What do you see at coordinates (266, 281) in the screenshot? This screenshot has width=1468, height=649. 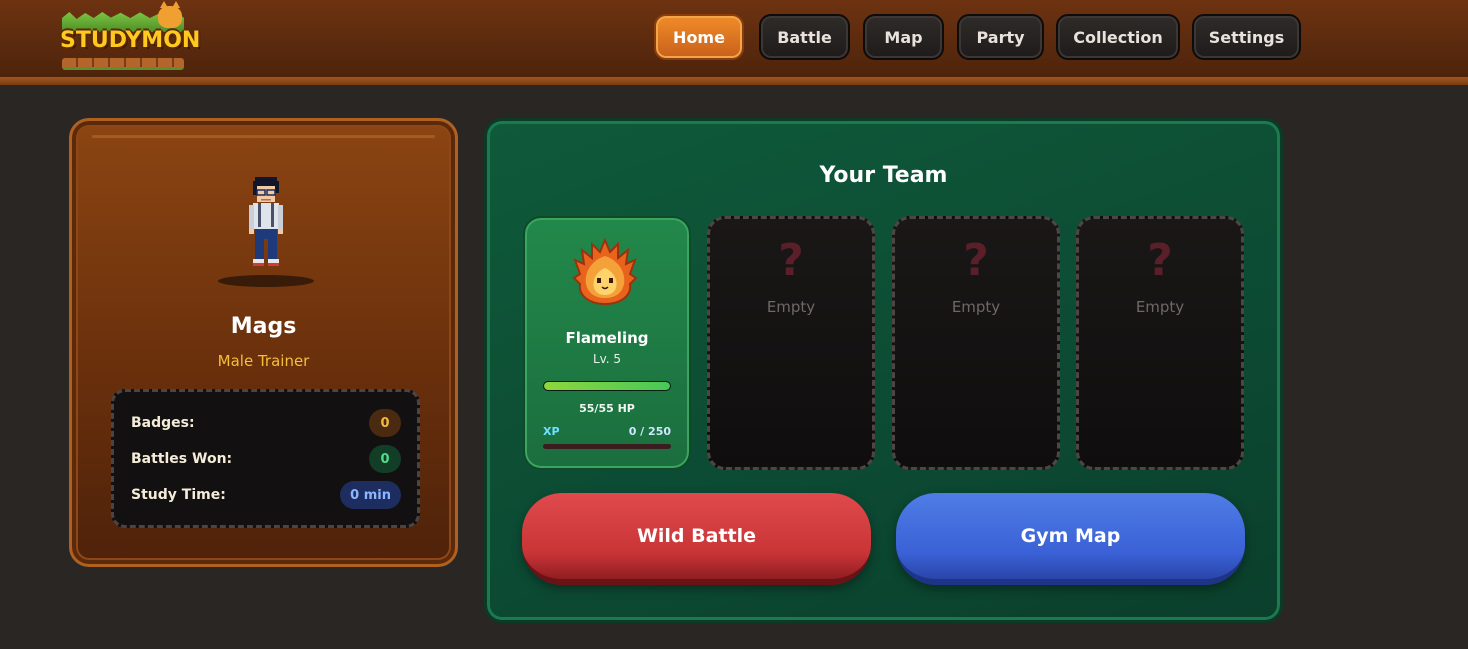 I see `sprite-shadow` at bounding box center [266, 281].